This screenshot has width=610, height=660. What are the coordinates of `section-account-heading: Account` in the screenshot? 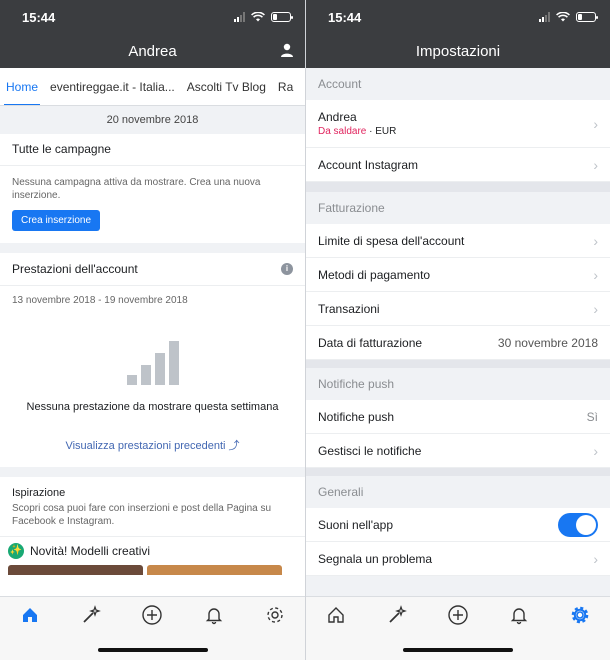 It's located at (458, 84).